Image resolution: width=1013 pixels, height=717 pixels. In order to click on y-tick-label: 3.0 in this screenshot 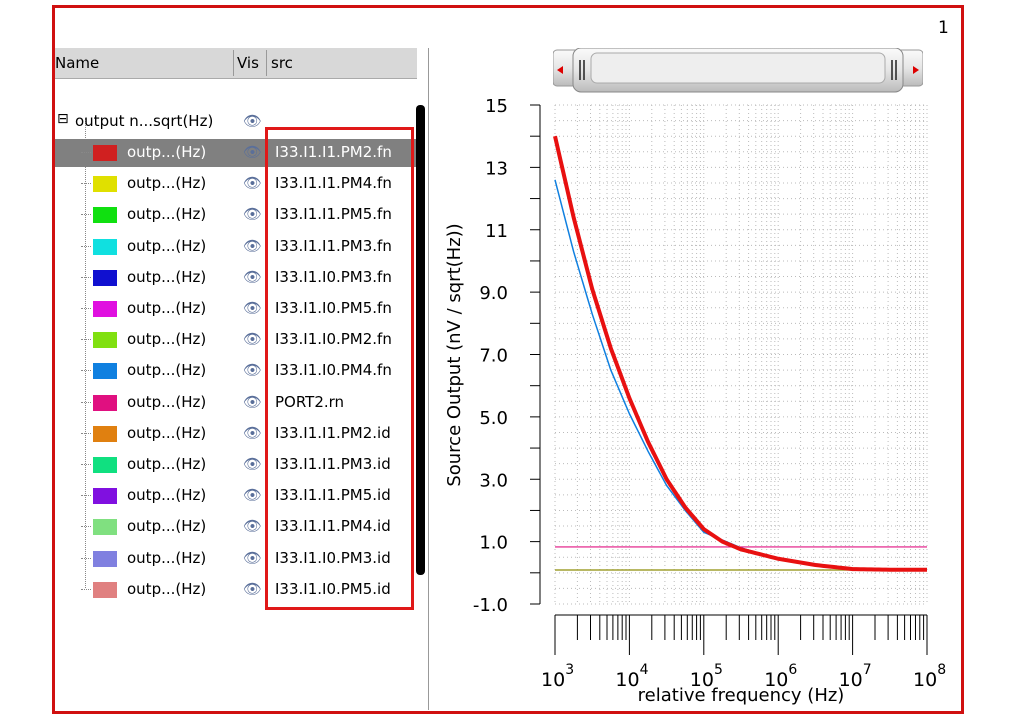, I will do `click(493, 480)`.